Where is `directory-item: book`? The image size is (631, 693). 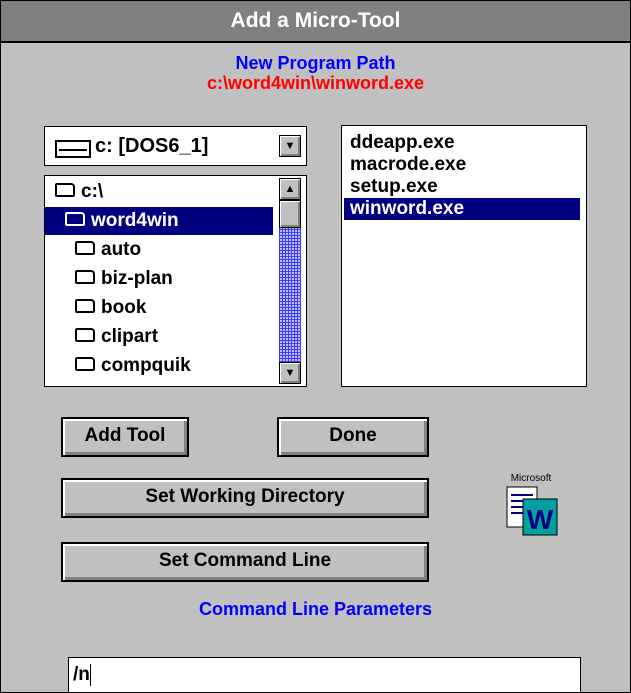 directory-item: book is located at coordinates (165, 308).